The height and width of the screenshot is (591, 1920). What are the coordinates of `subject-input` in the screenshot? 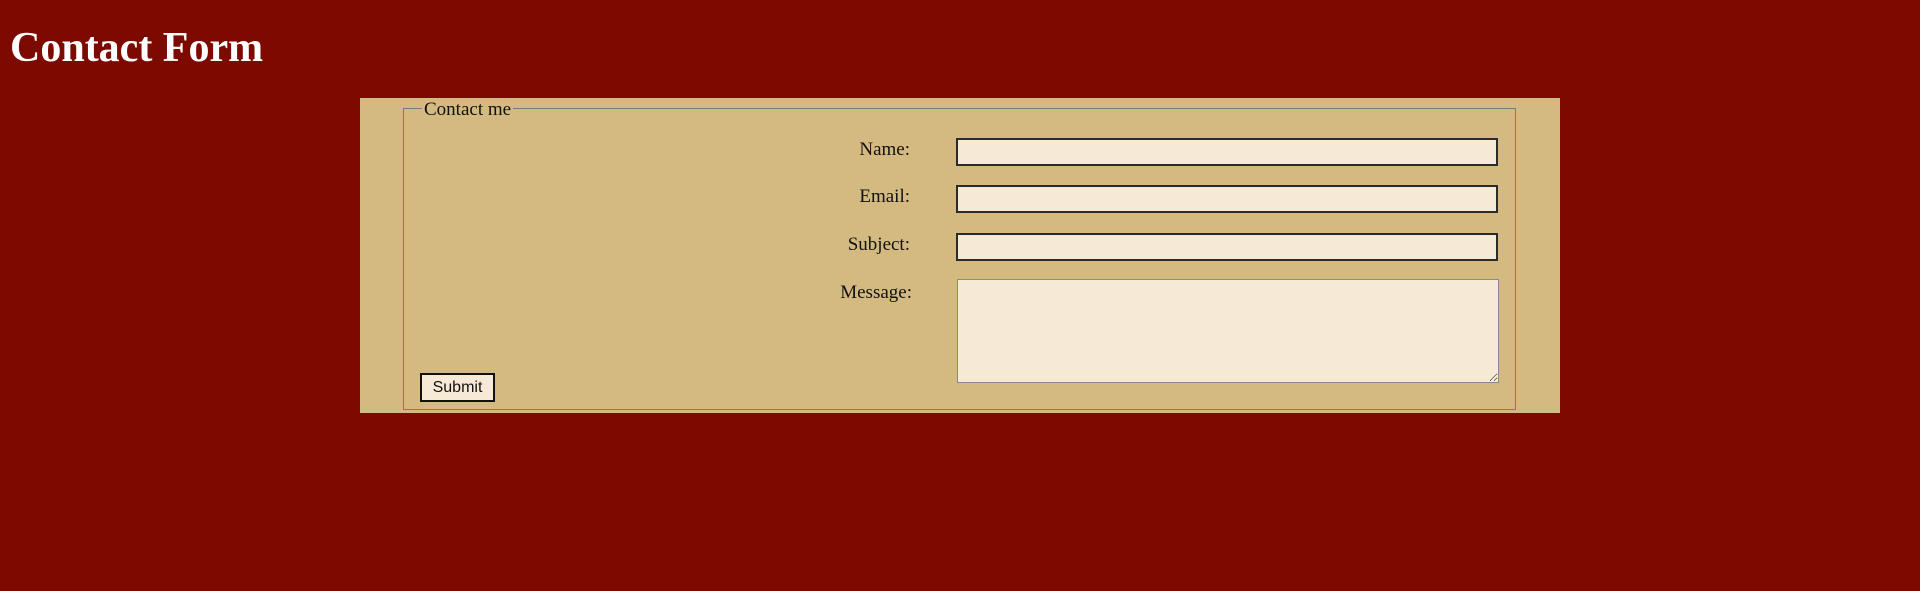 It's located at (1227, 247).